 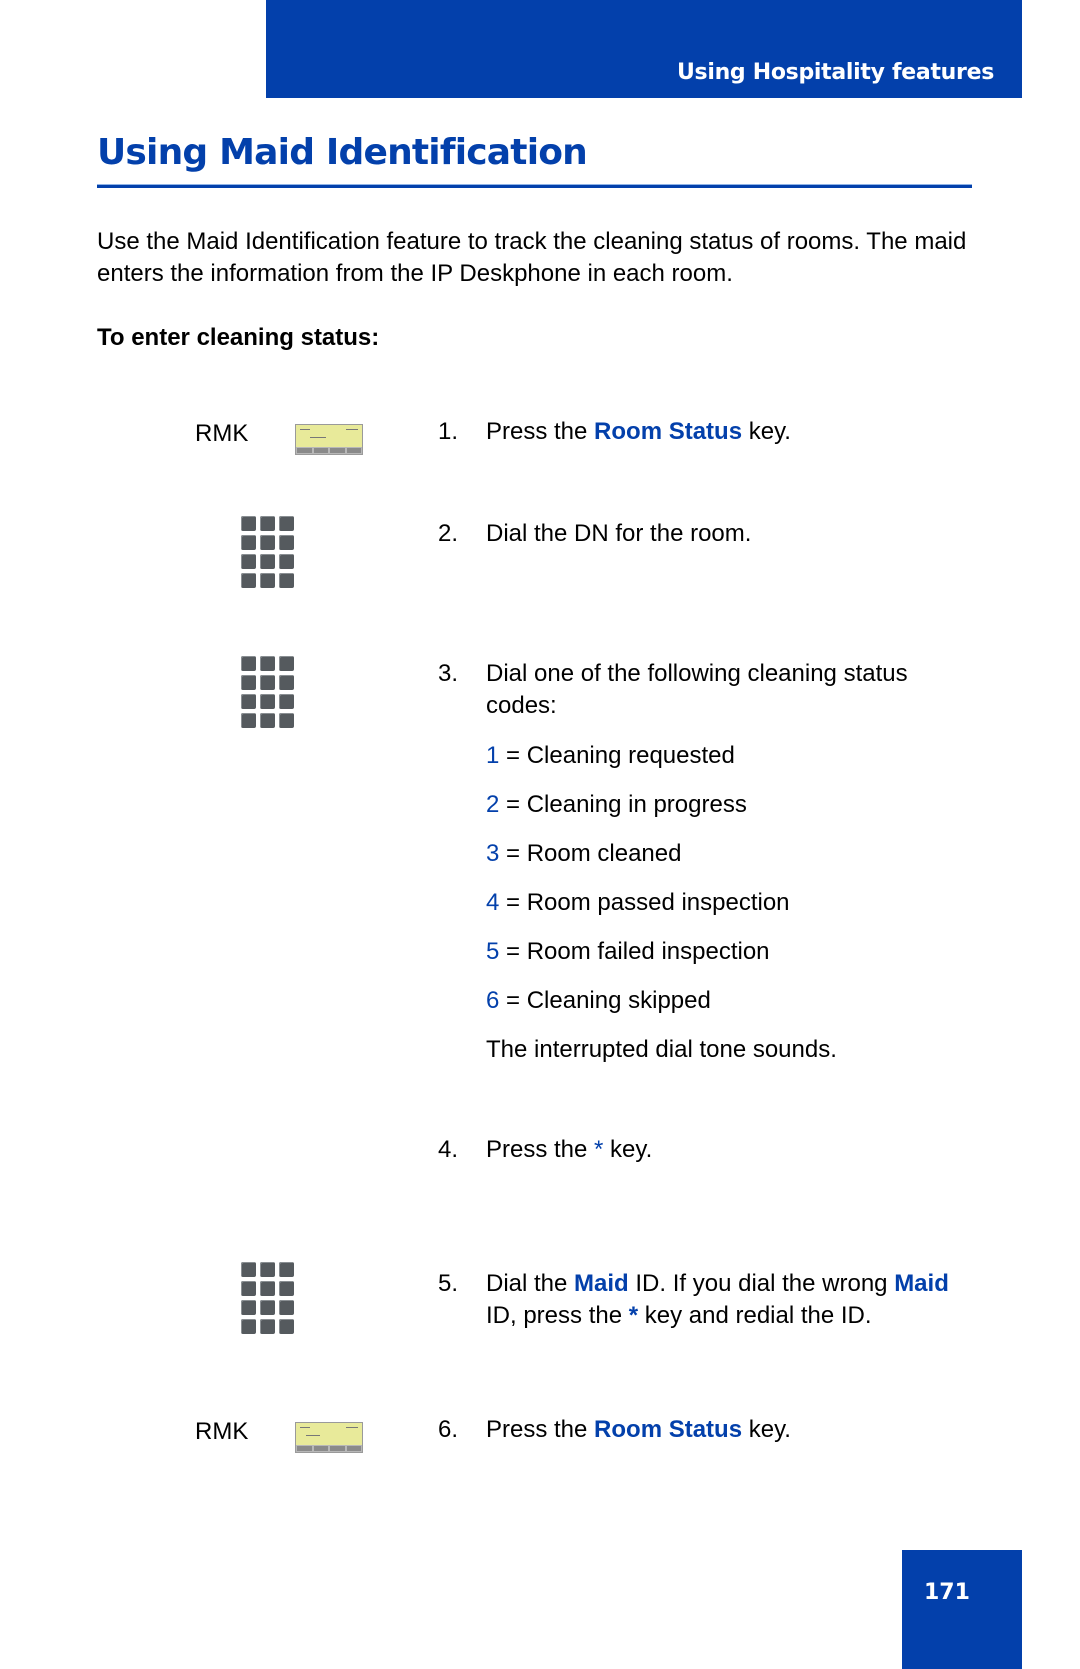 I want to click on title-underline, so click(x=534, y=186).